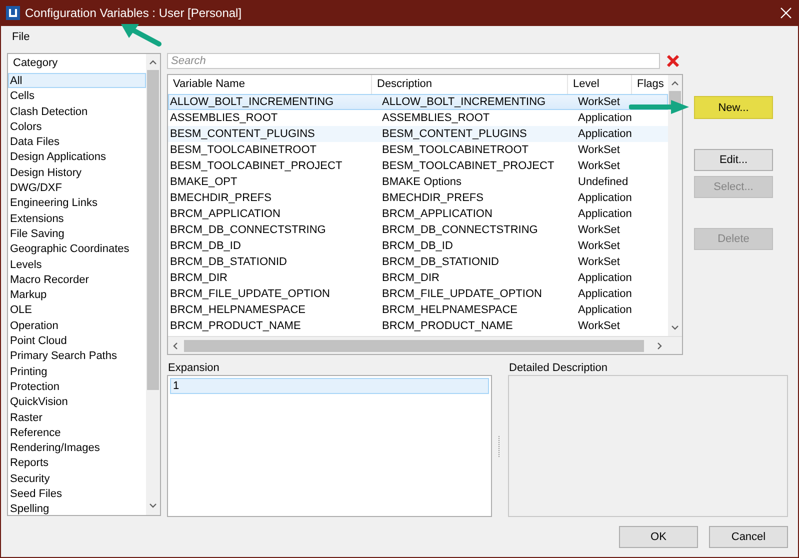  What do you see at coordinates (77, 448) in the screenshot?
I see `list-item: Rendering/Images` at bounding box center [77, 448].